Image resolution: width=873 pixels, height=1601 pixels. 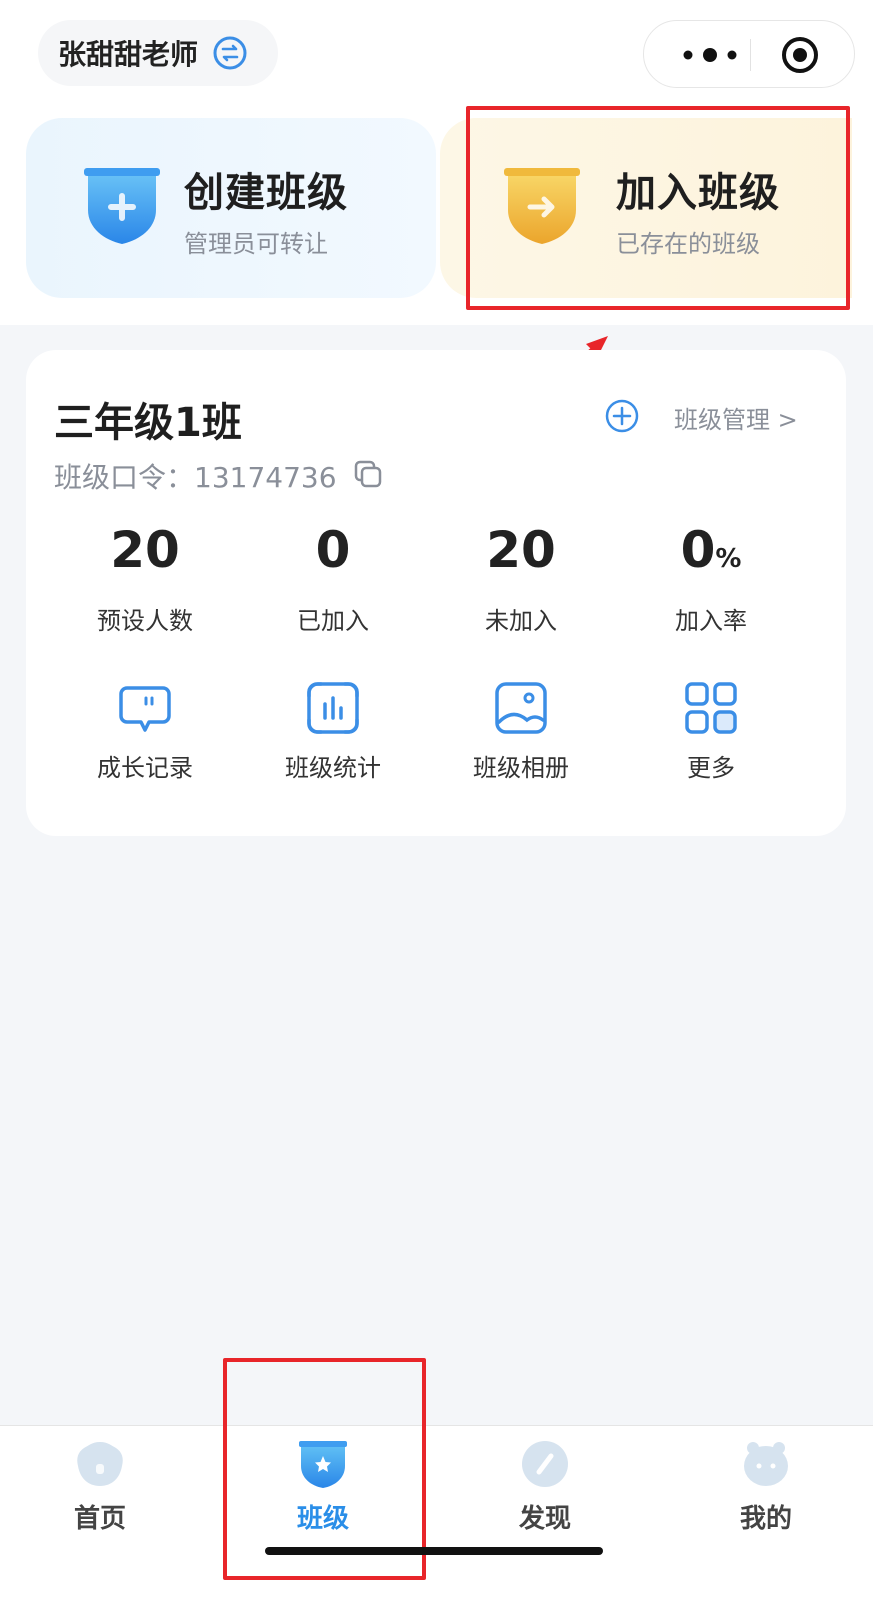 I want to click on stat-joined-count: 0 已加入, so click(x=333, y=578).